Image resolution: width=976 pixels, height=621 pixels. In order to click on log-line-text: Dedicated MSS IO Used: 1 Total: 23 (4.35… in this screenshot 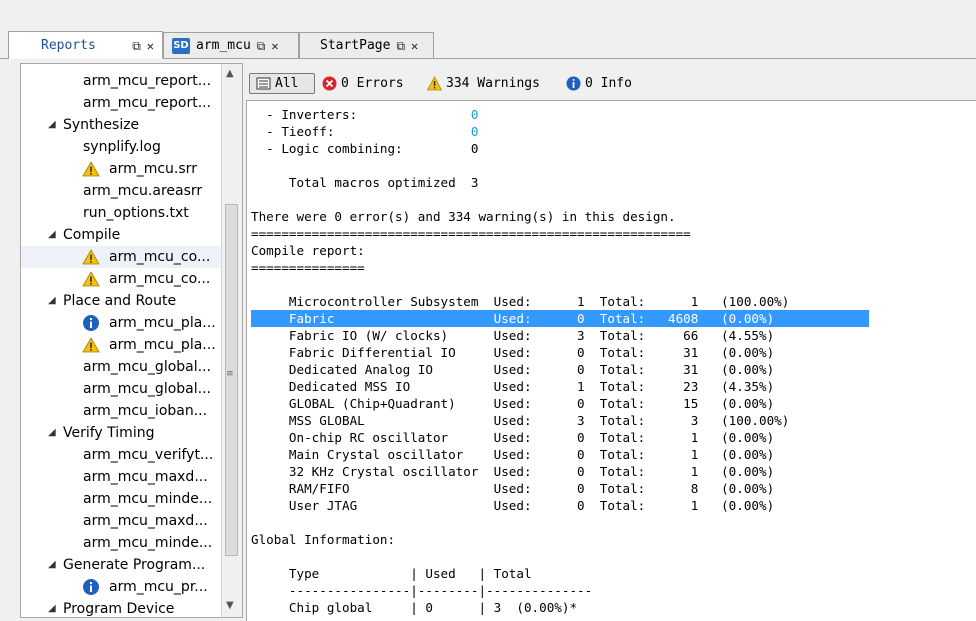, I will do `click(513, 386)`.